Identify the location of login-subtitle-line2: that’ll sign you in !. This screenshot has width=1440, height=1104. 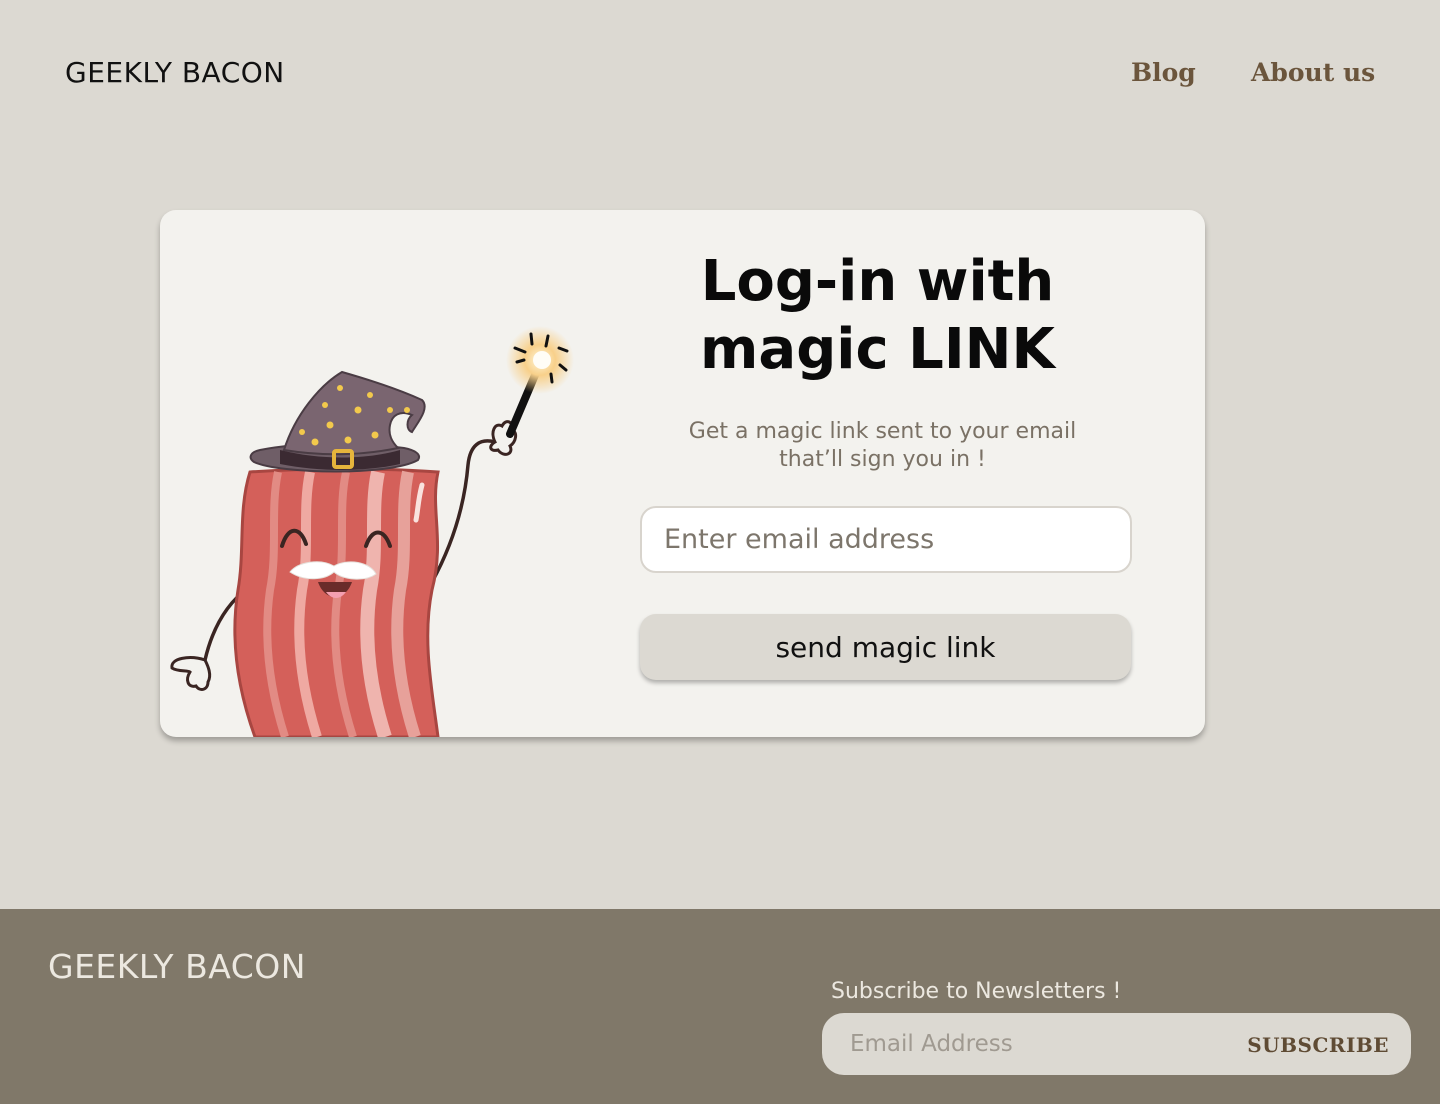
(882, 459).